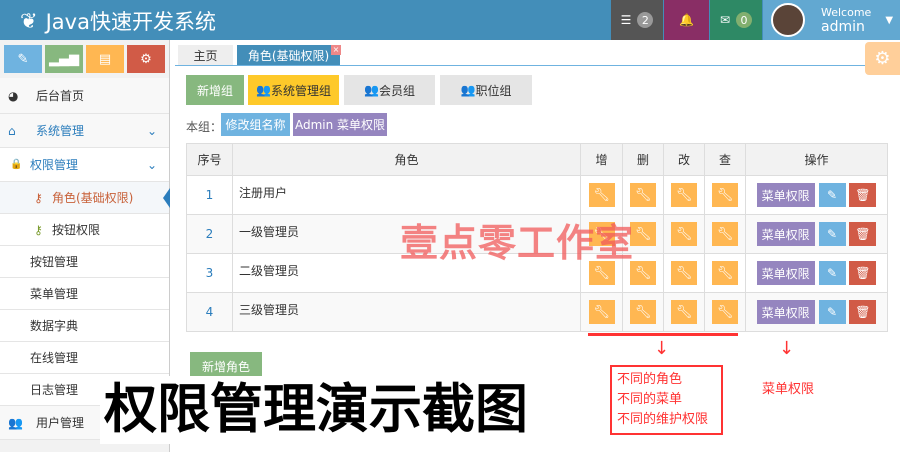 This screenshot has width=900, height=452. I want to click on cogs-icon: ⚙, so click(146, 59).